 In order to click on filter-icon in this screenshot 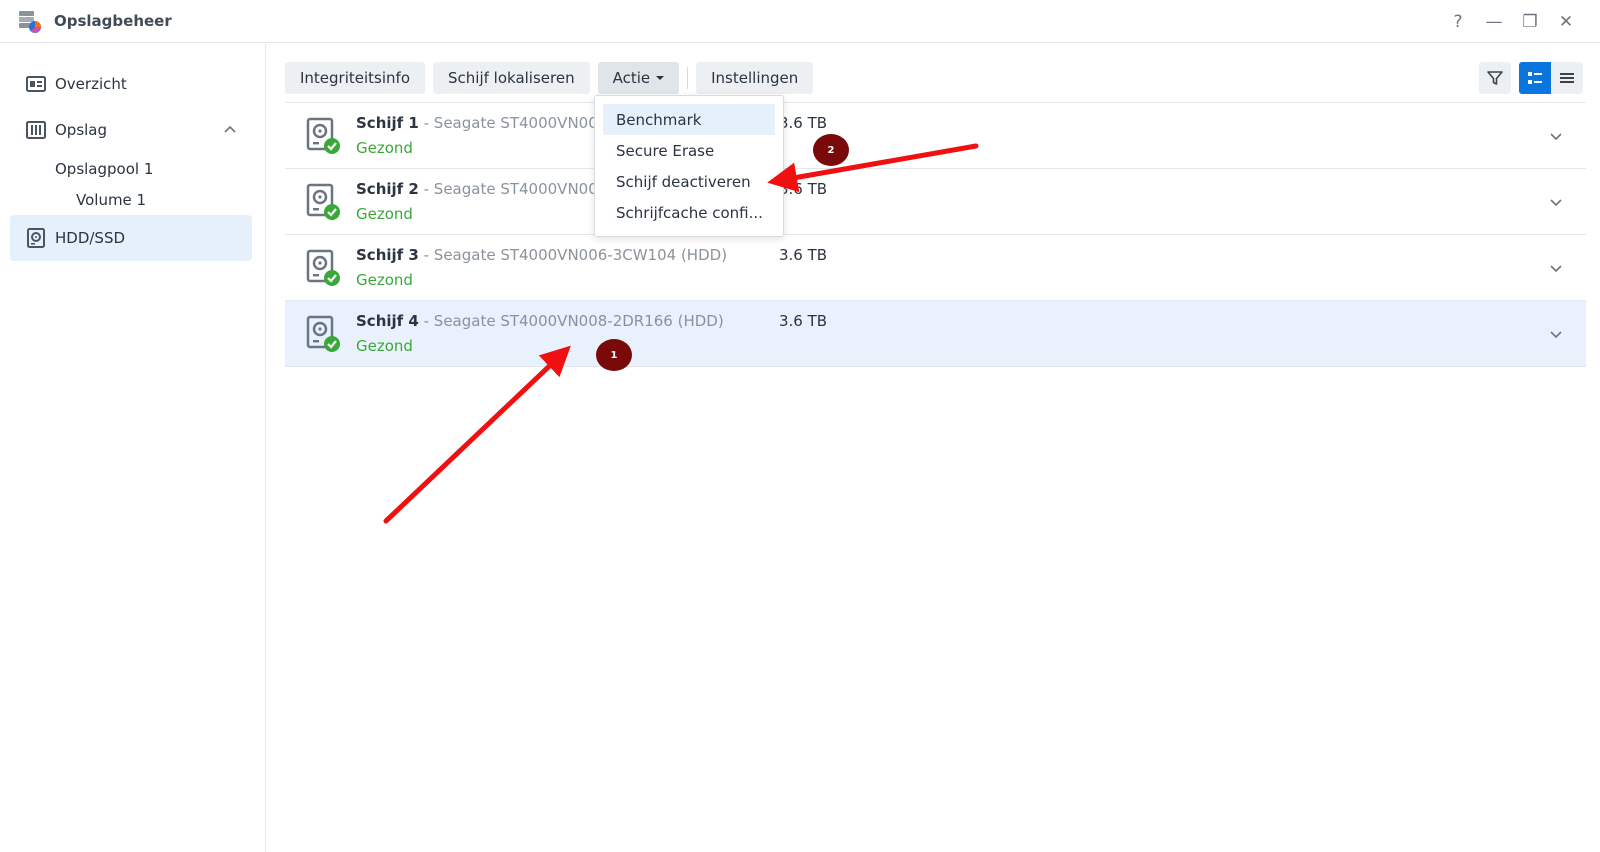, I will do `click(1495, 78)`.